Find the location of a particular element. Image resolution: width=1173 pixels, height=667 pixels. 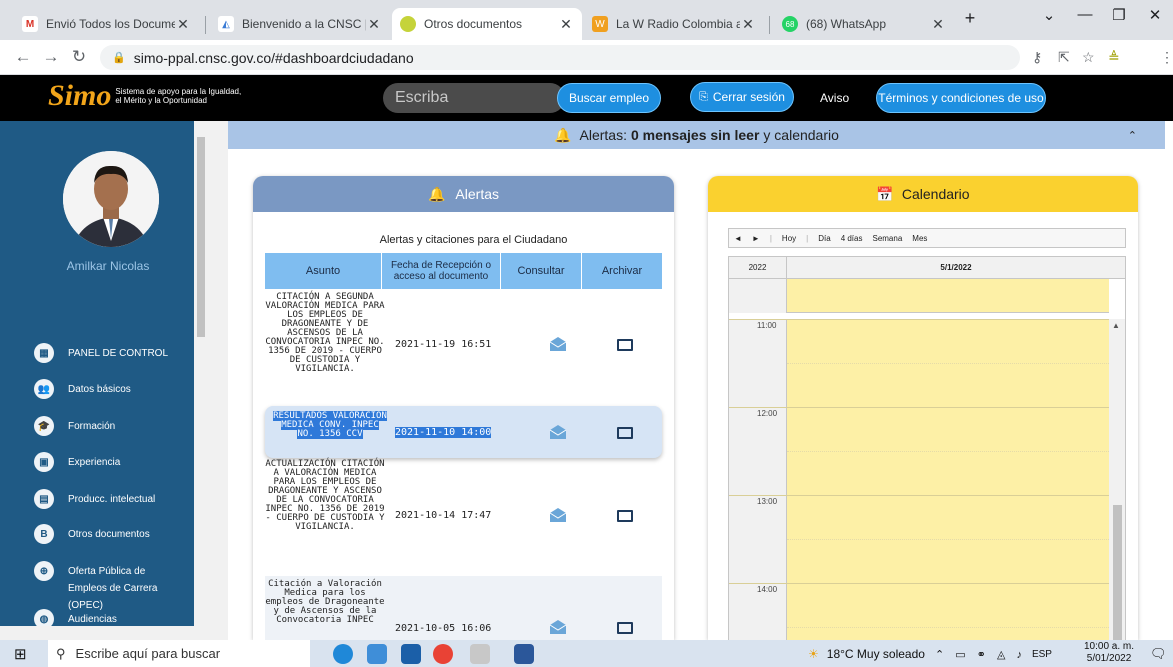

terminos-button: Términos y condiciones de uso is located at coordinates (961, 98).